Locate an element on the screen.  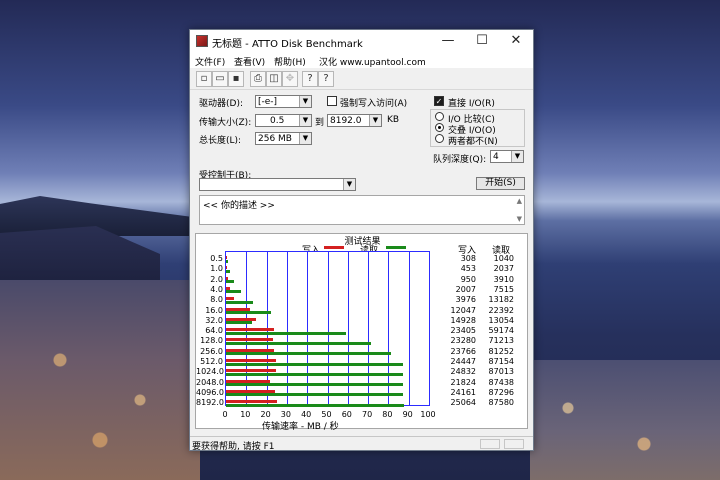
transfer-from-select: 0.5 ▼ is located at coordinates (283, 120).